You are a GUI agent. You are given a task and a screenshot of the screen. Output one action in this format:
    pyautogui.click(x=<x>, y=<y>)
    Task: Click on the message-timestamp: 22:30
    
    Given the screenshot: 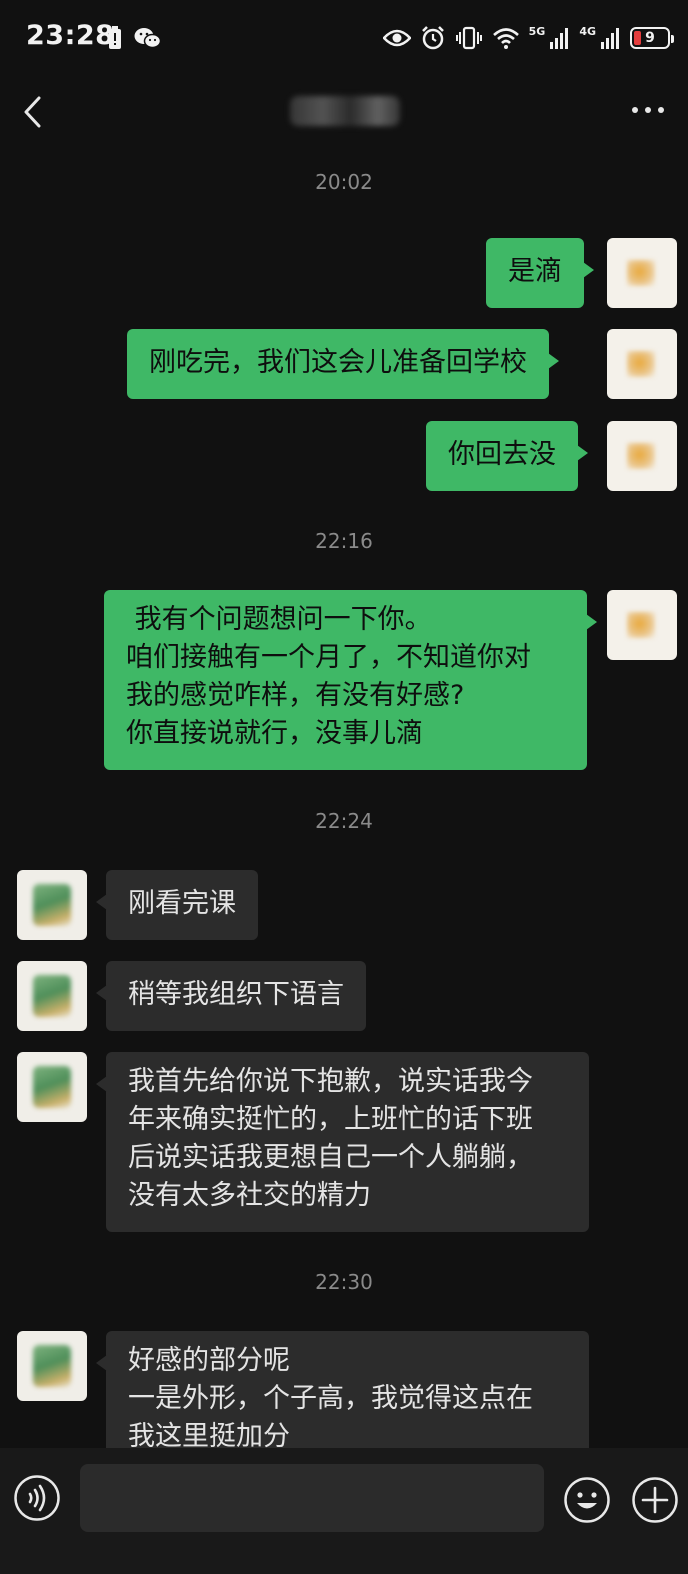 What is the action you would take?
    pyautogui.click(x=344, y=1282)
    